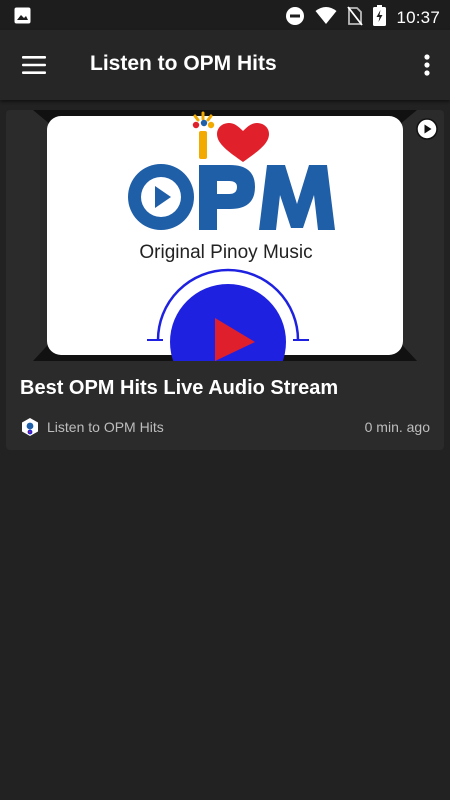 This screenshot has width=450, height=800. What do you see at coordinates (34, 65) in the screenshot?
I see `hamburger-menu-icon` at bounding box center [34, 65].